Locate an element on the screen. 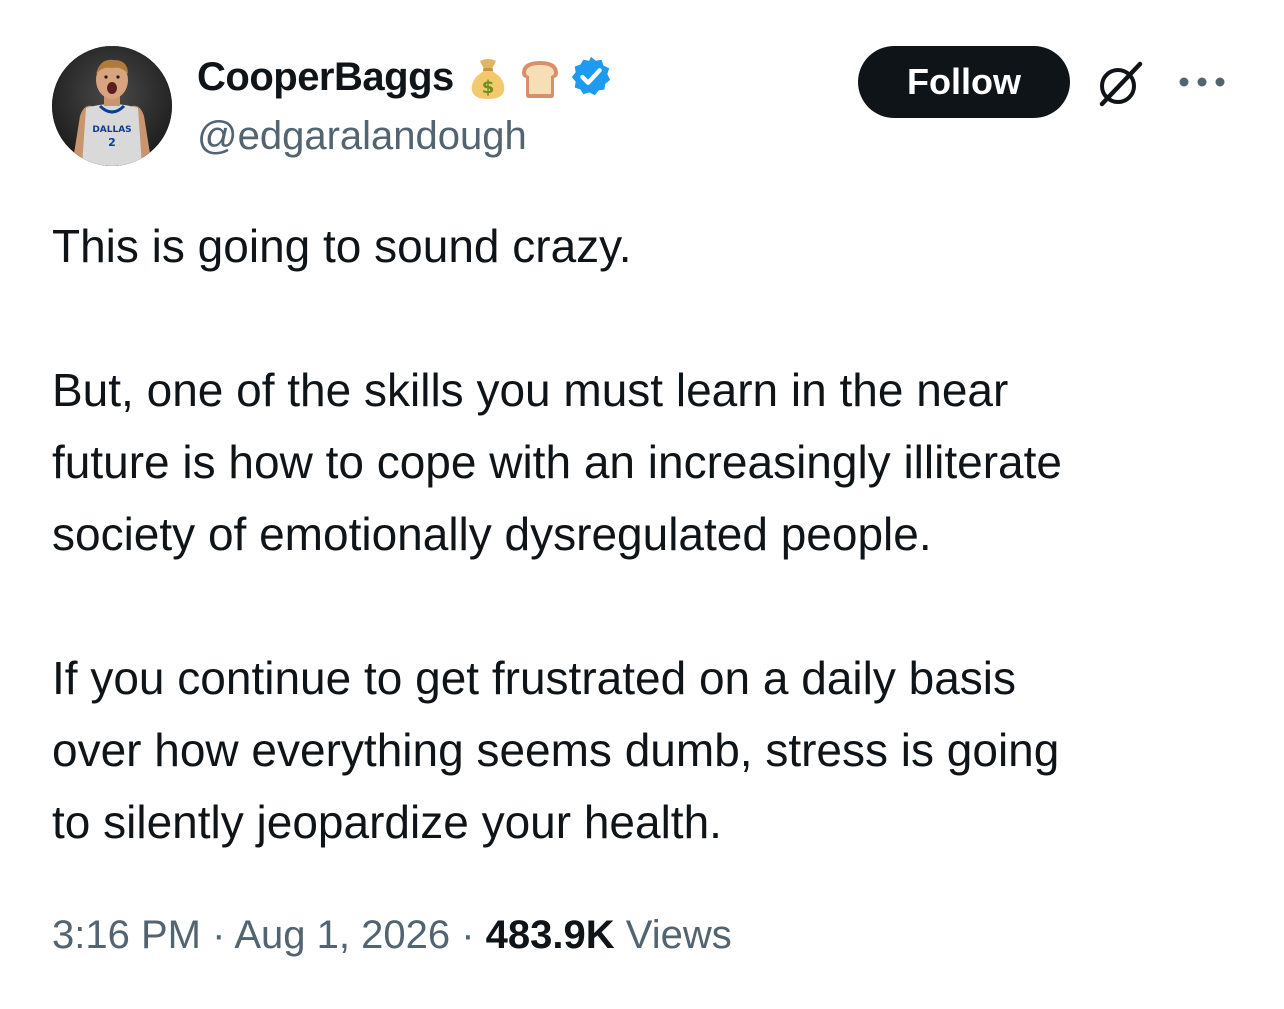 The width and height of the screenshot is (1284, 1009). views-count: 483.9K is located at coordinates (550, 935).